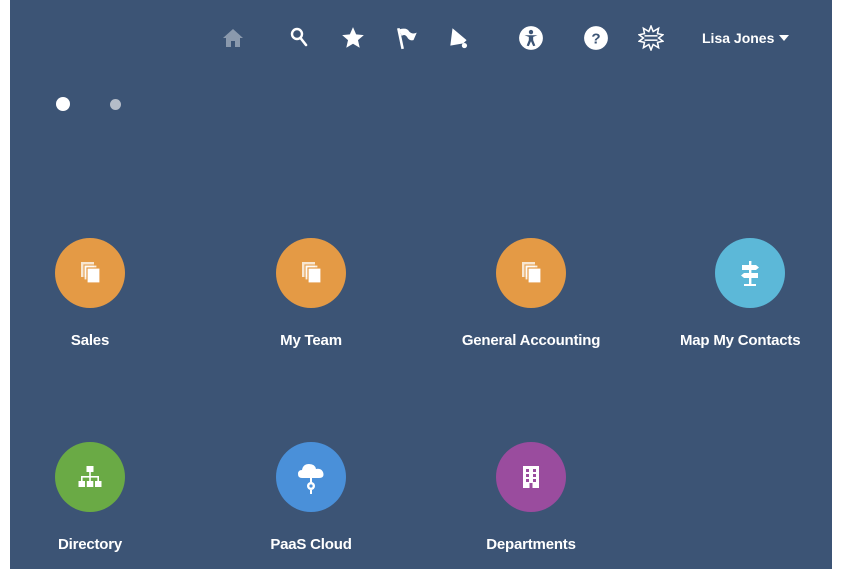 The width and height of the screenshot is (851, 570). I want to click on tile-departments-icon-circle, so click(531, 477).